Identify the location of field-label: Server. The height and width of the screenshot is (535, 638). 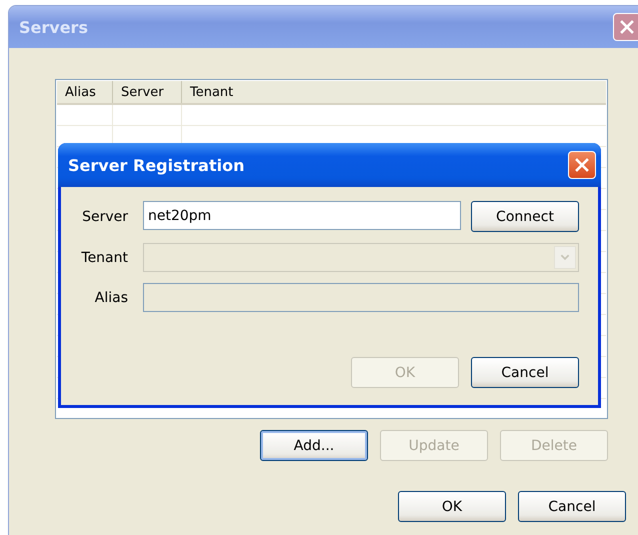
(104, 216).